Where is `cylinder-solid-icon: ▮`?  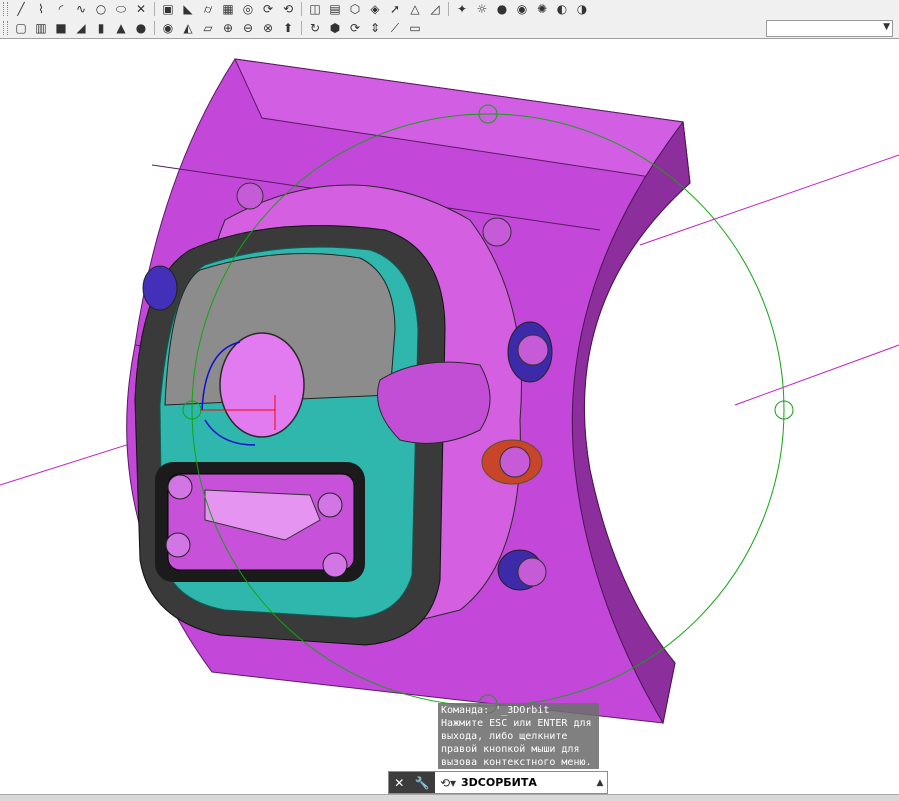
cylinder-solid-icon: ▮ is located at coordinates (101, 28).